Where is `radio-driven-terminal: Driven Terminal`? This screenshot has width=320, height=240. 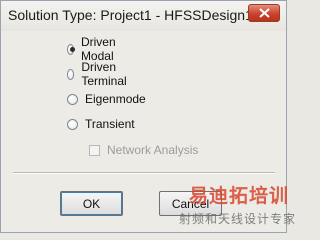 radio-driven-terminal: Driven Terminal is located at coordinates (98, 74).